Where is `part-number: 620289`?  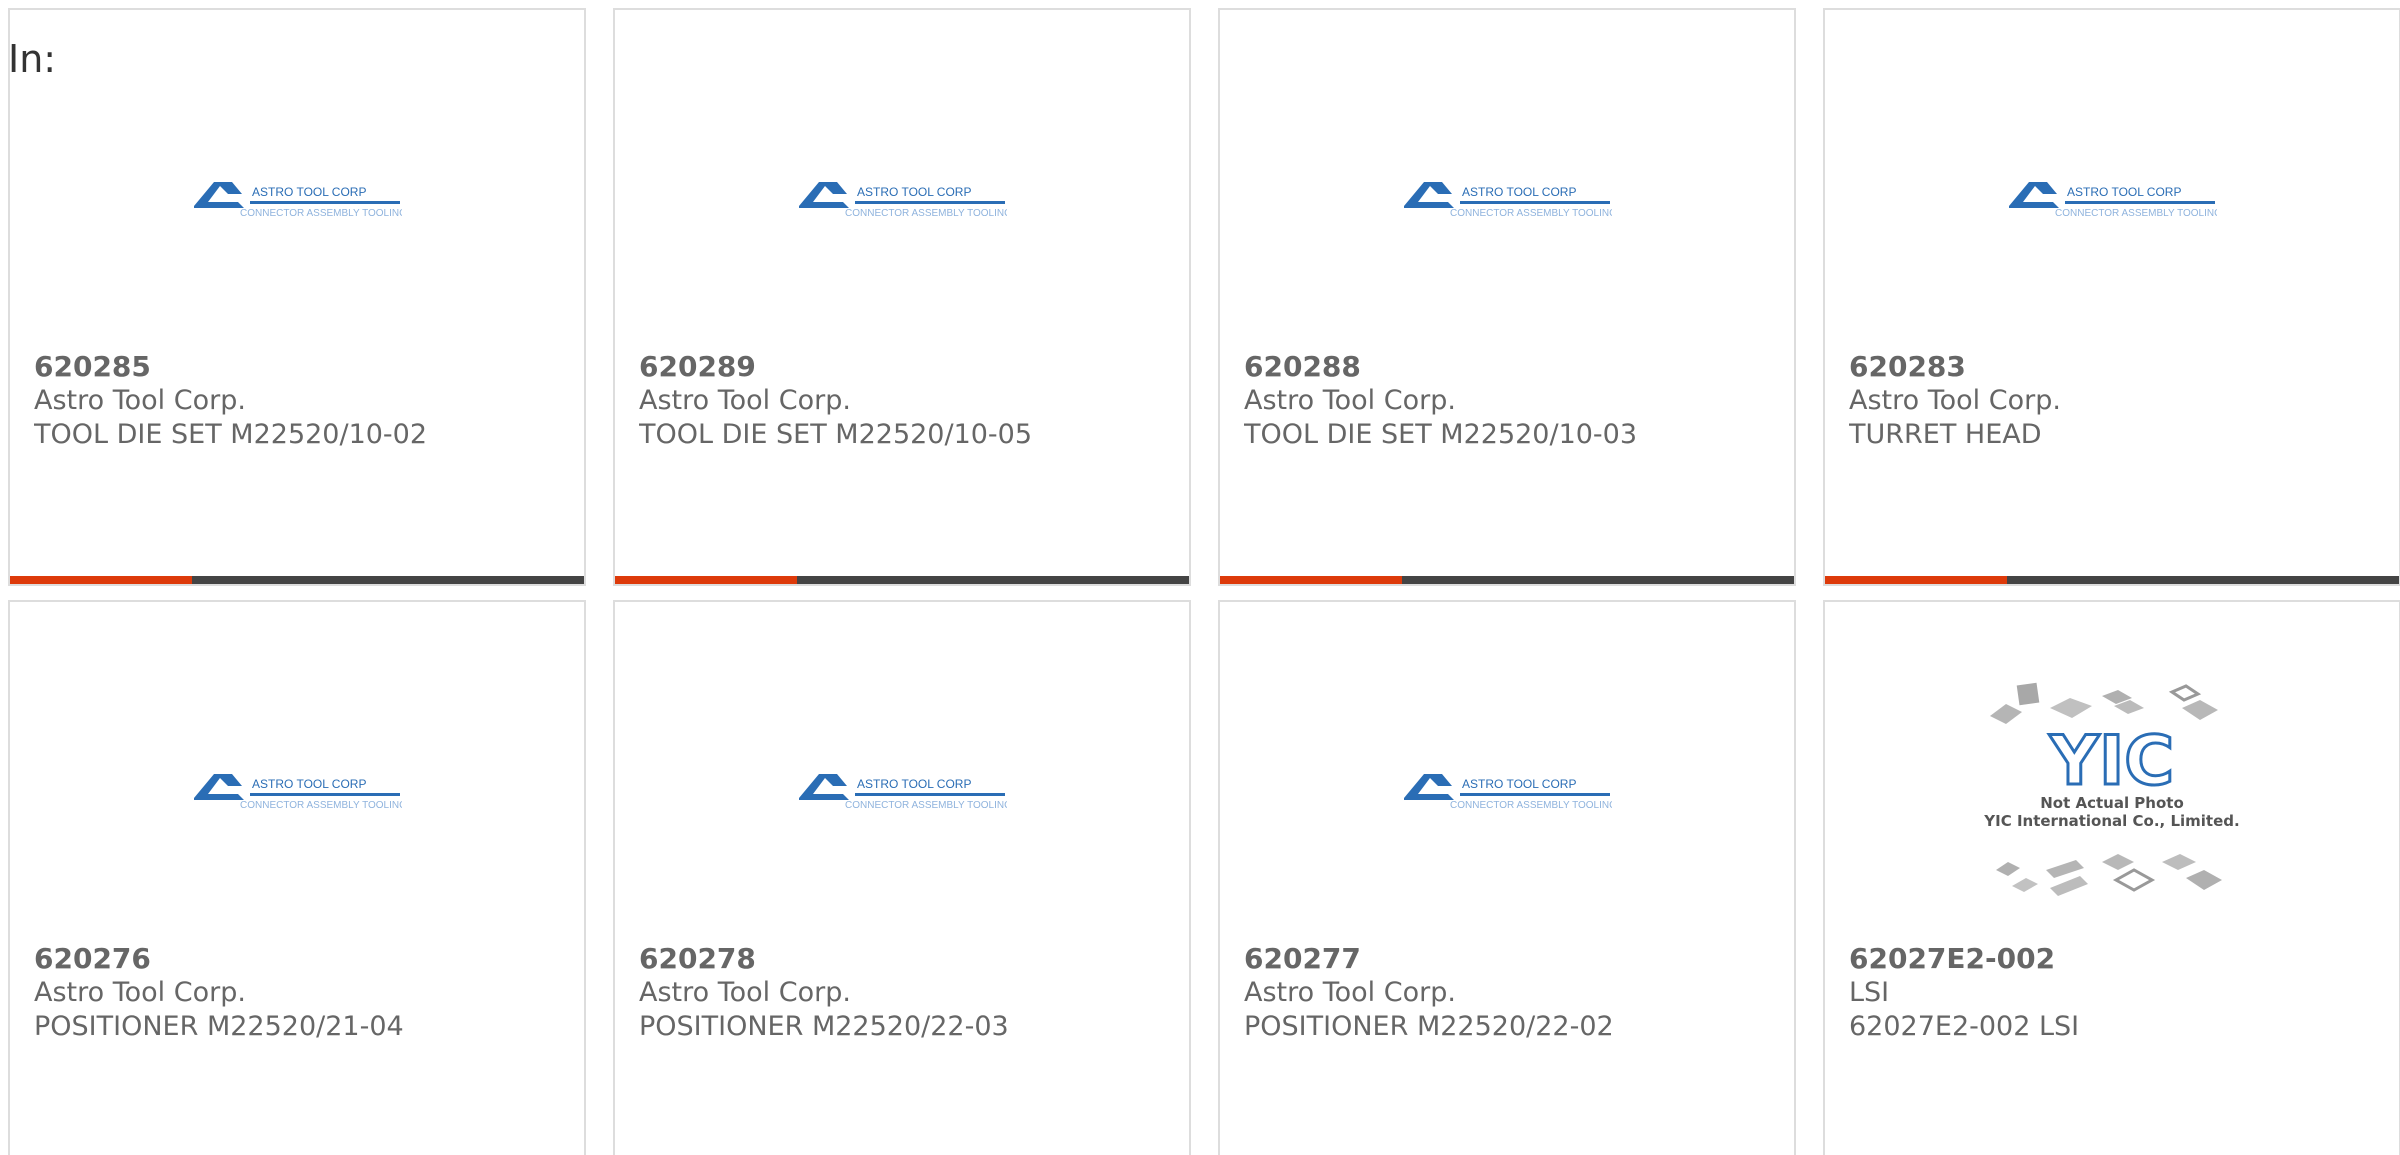
part-number: 620289 is located at coordinates (909, 367).